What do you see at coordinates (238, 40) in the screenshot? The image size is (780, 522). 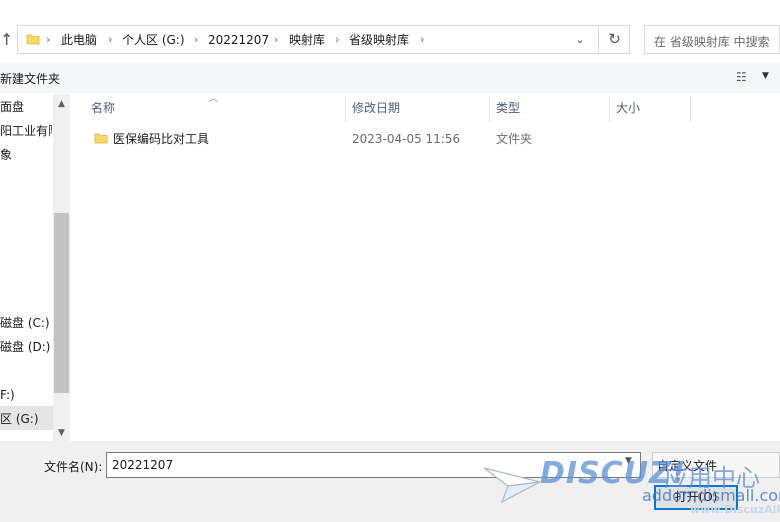 I see `breadcrumb-20221207: 20221207` at bounding box center [238, 40].